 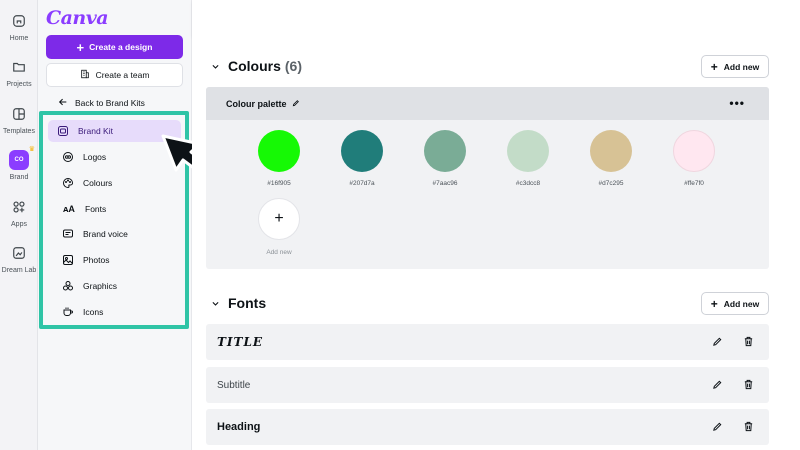 I want to click on back-to-brand-kits-link: Back to Brand Kits, so click(x=101, y=103).